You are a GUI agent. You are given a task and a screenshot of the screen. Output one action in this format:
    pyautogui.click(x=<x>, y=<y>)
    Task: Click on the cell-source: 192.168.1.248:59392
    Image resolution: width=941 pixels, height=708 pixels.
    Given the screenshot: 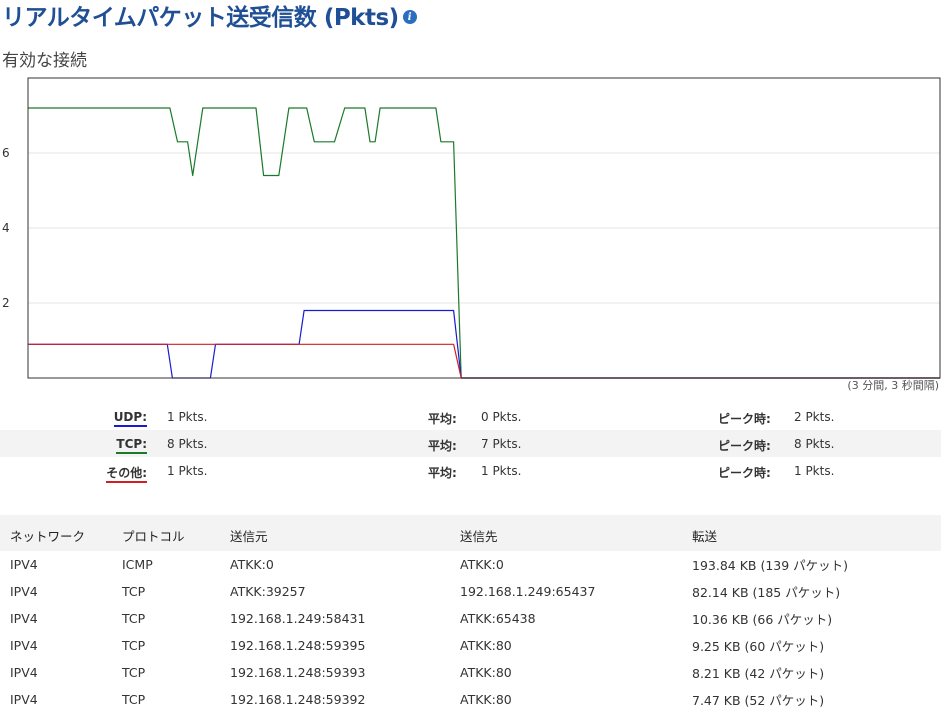 What is the action you would take?
    pyautogui.click(x=298, y=699)
    